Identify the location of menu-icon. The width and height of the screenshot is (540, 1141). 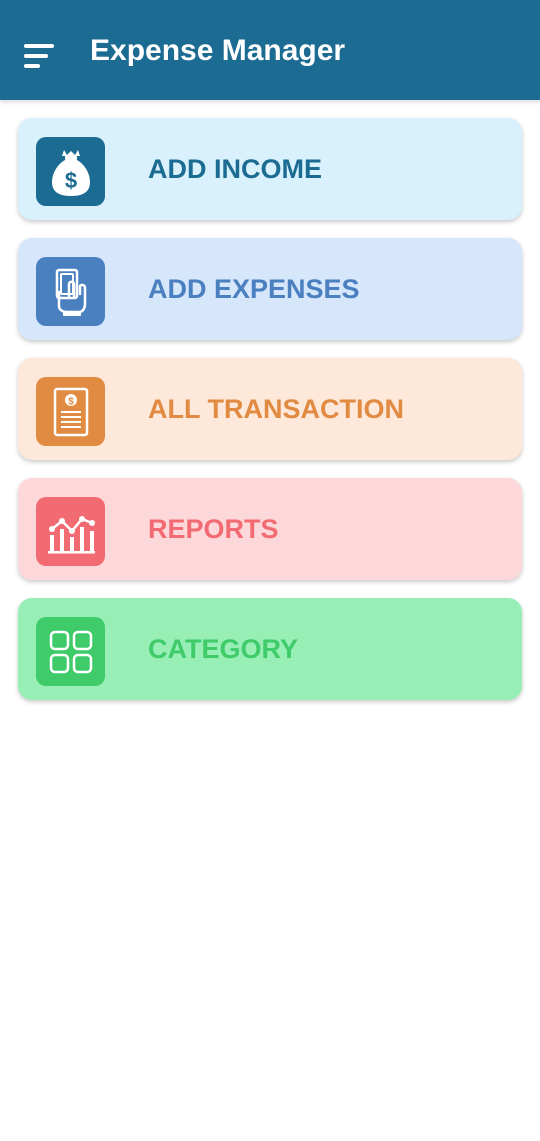
(39, 56).